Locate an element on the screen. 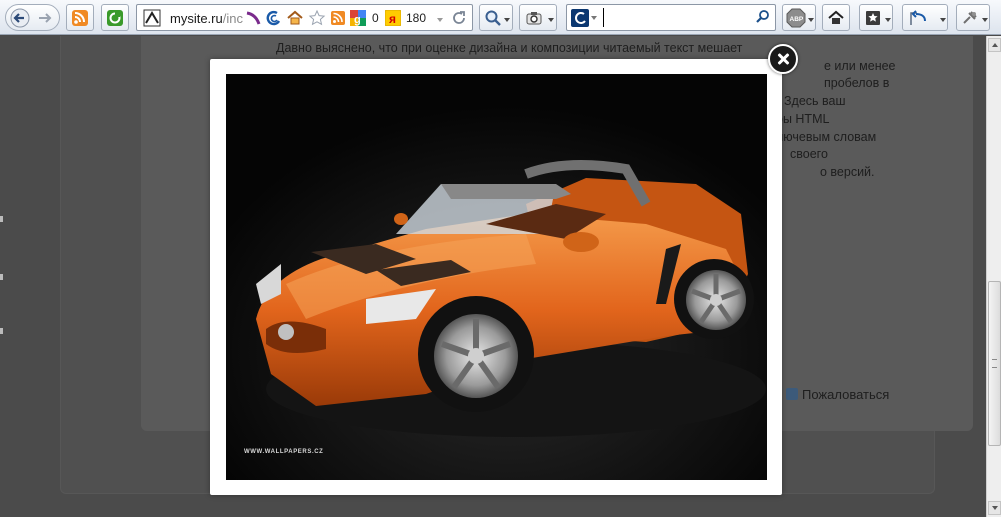  vertical-scrollbar is located at coordinates (993, 276).